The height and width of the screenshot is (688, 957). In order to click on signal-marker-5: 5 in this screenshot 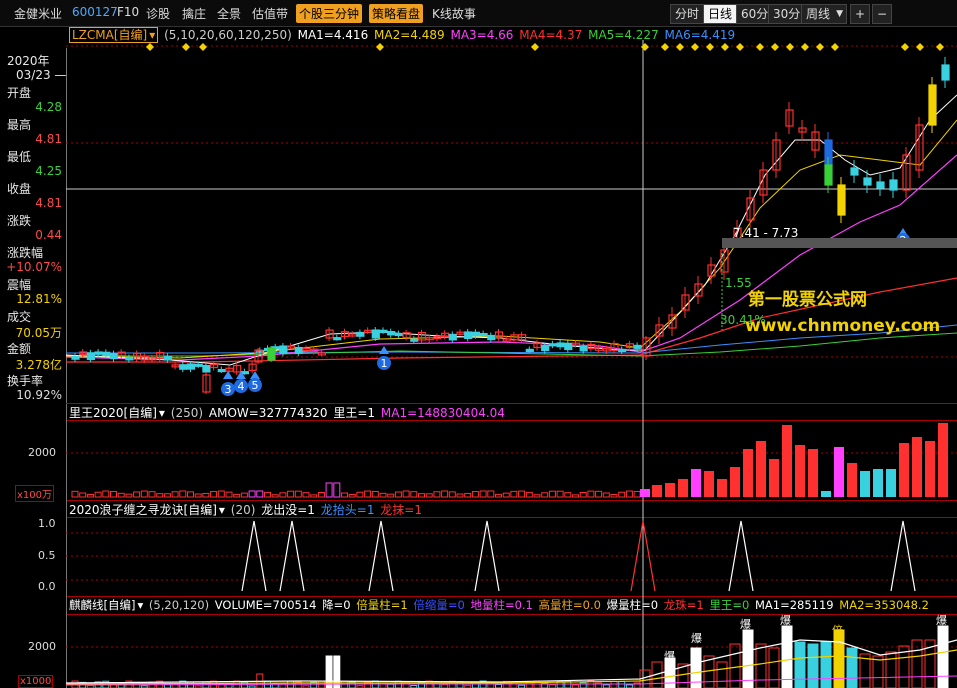, I will do `click(255, 381)`.